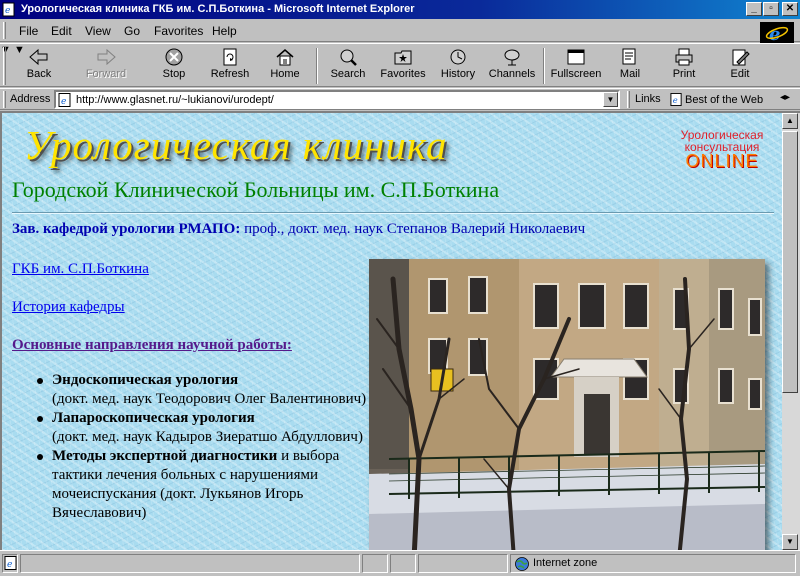 The height and width of the screenshot is (576, 800). I want to click on status-text-field, so click(190, 563).